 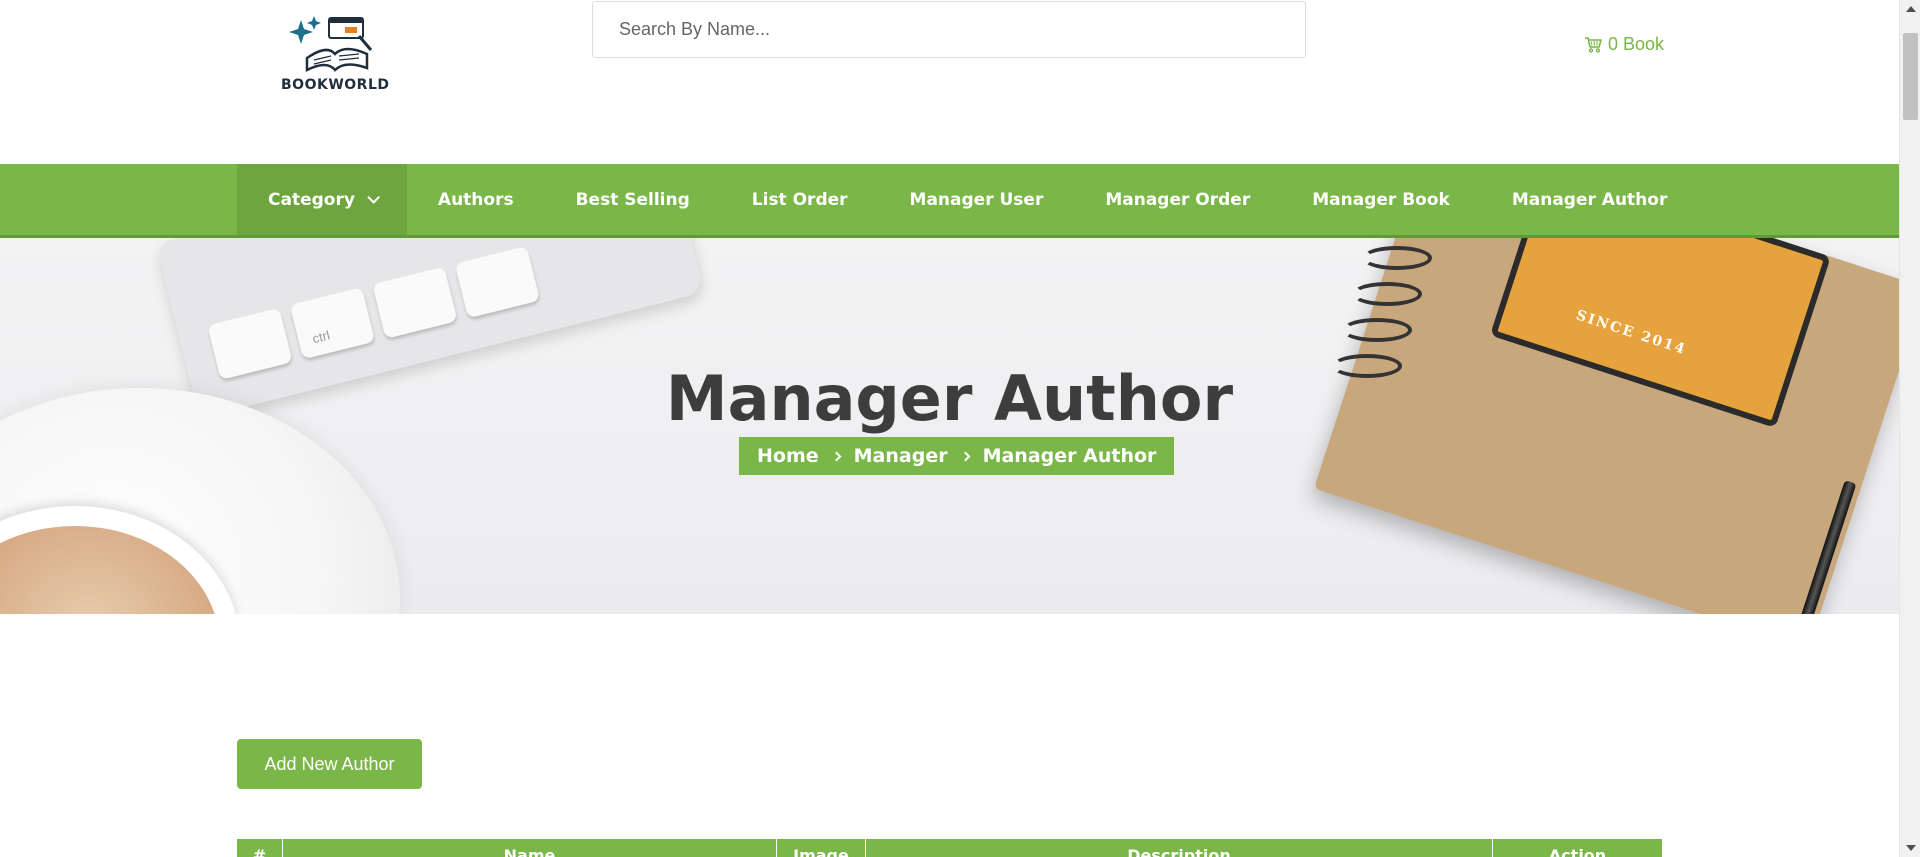 I want to click on cart-count: 0 Book, so click(x=1636, y=43).